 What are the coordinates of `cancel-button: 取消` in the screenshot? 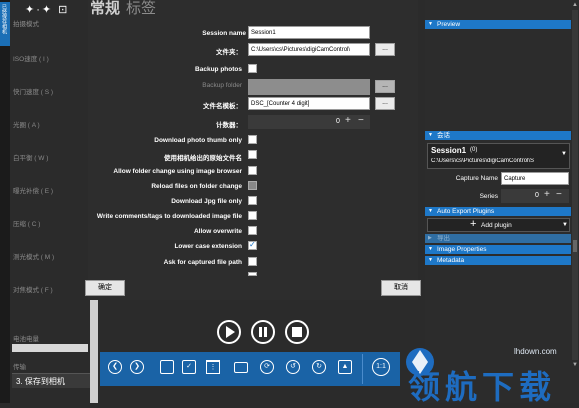 It's located at (401, 288).